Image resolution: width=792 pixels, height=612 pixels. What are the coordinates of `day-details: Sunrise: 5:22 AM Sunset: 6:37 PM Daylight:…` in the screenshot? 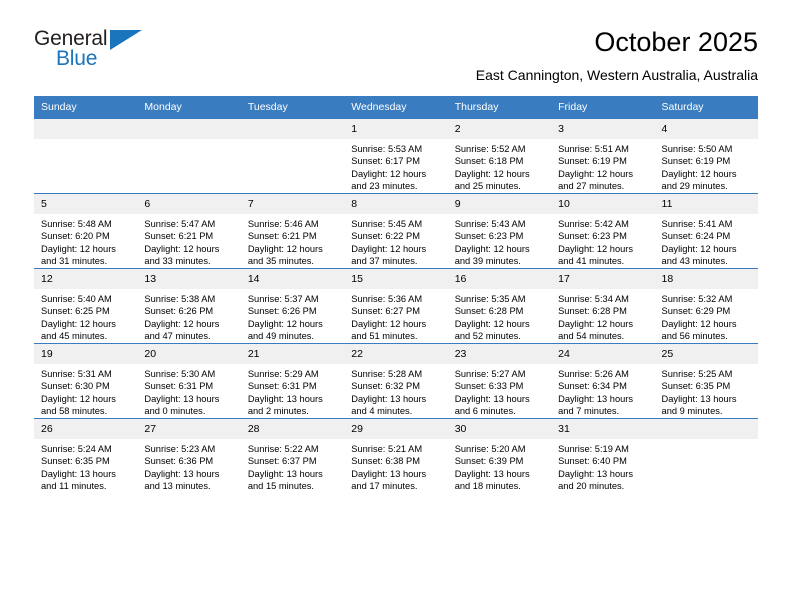 It's located at (292, 465).